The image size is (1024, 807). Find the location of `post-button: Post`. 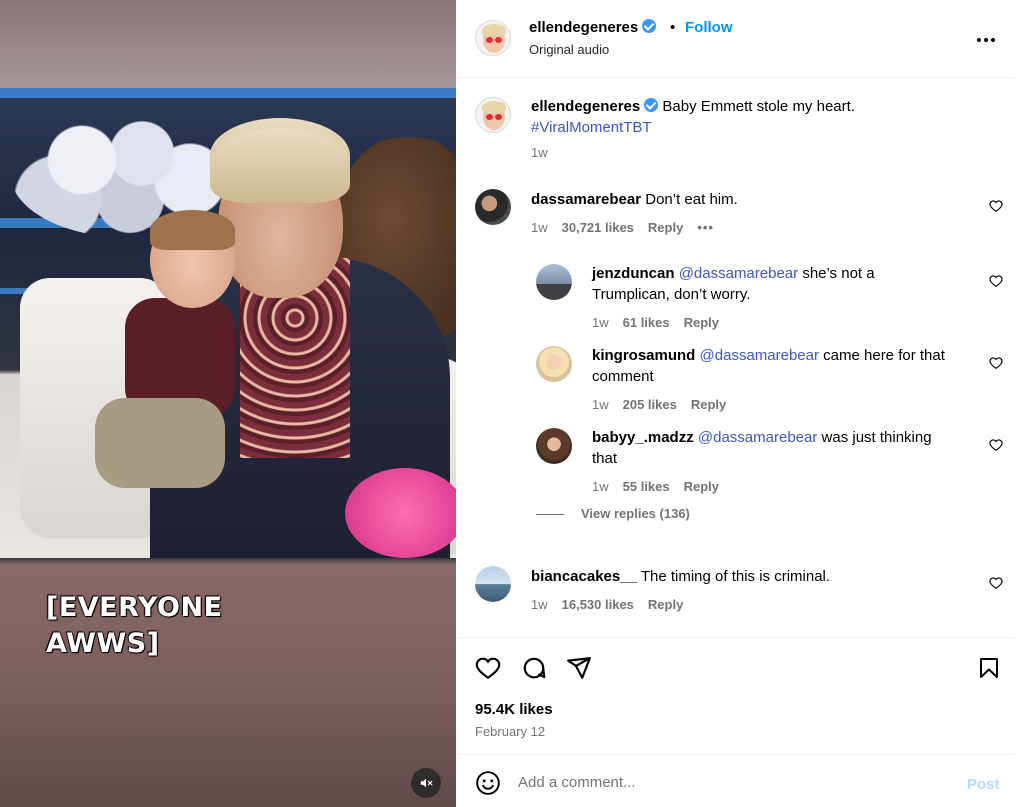

post-button: Post is located at coordinates (983, 784).